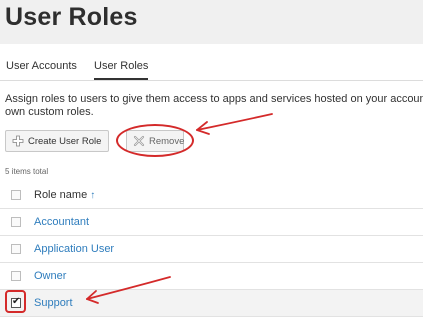 The image size is (423, 319). I want to click on table-row: Support, so click(211, 303).